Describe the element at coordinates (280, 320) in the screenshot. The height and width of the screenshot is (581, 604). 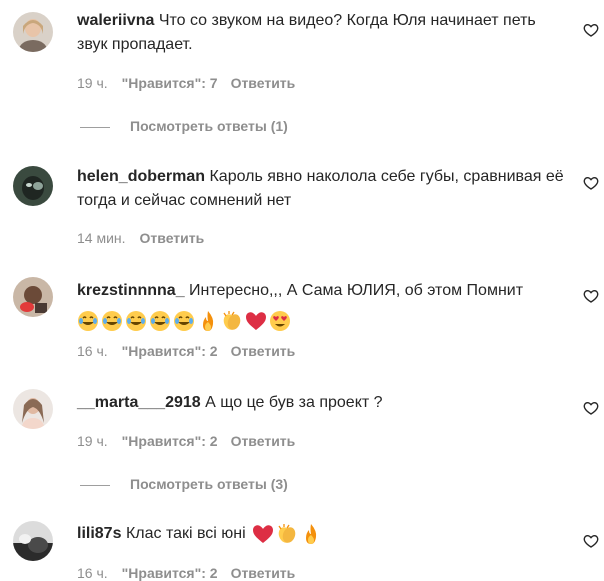
I see `heart-eyes-emoji` at that location.